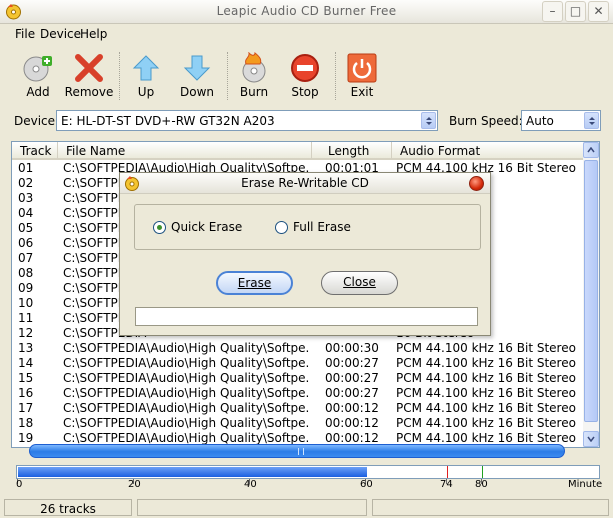 The image size is (613, 518). What do you see at coordinates (37, 69) in the screenshot?
I see `add-disc-icon` at bounding box center [37, 69].